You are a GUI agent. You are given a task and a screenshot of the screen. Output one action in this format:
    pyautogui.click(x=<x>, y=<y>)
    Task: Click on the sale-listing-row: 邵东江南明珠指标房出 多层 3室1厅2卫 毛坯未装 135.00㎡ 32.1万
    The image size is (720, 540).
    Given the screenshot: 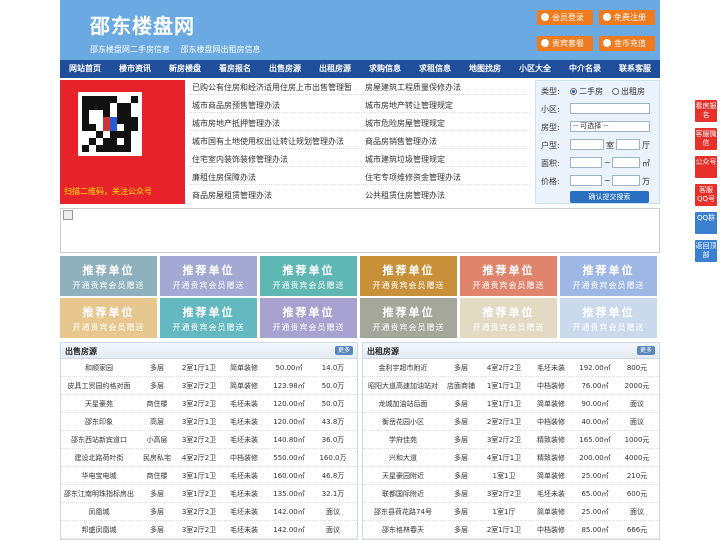 What is the action you would take?
    pyautogui.click(x=209, y=494)
    